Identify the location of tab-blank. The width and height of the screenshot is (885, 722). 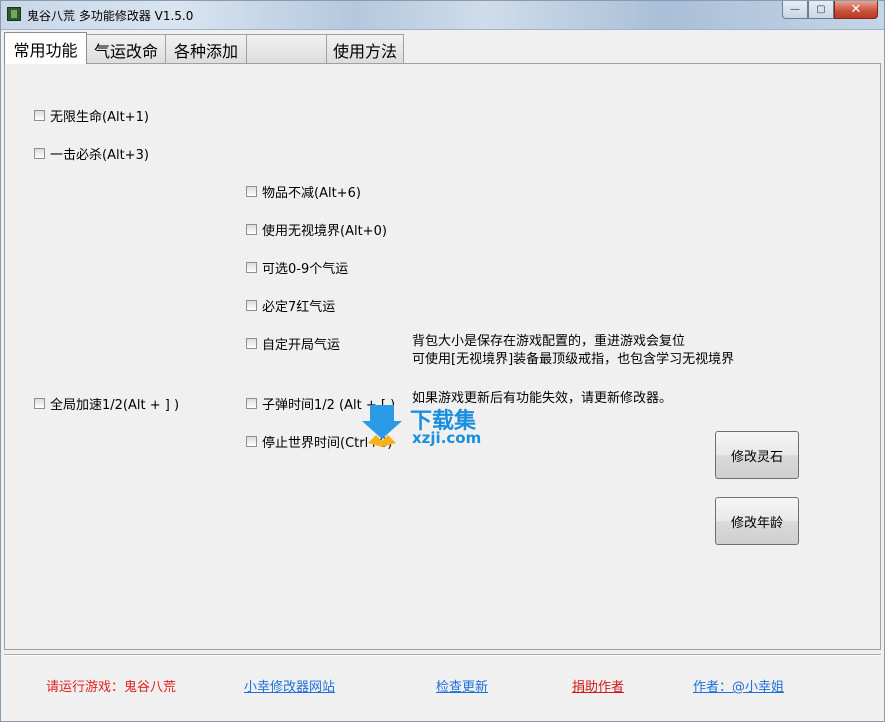
(286, 49).